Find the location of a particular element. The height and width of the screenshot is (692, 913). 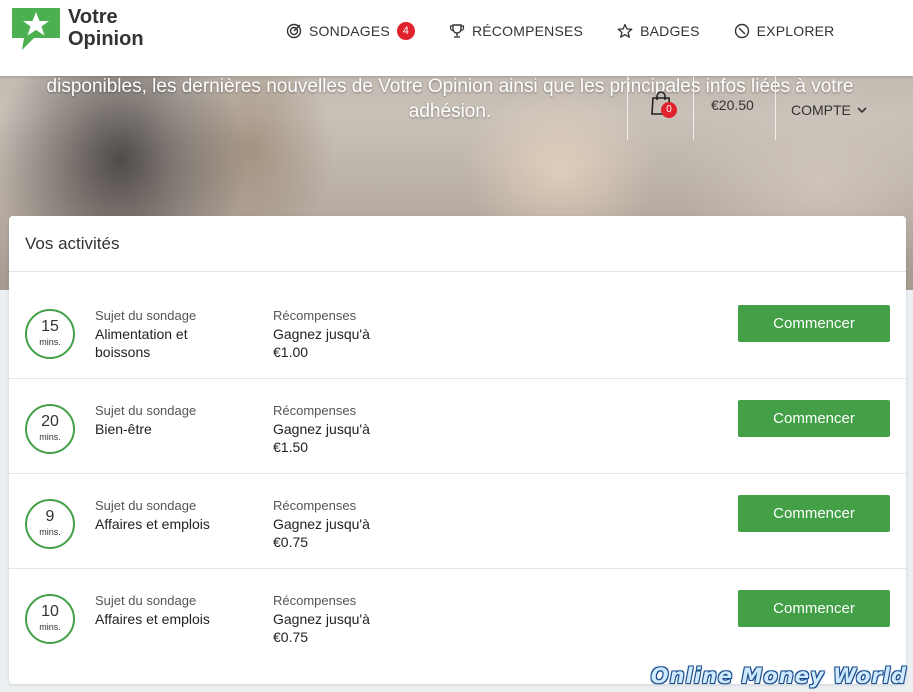

activities-title: Vos activités is located at coordinates (457, 244).